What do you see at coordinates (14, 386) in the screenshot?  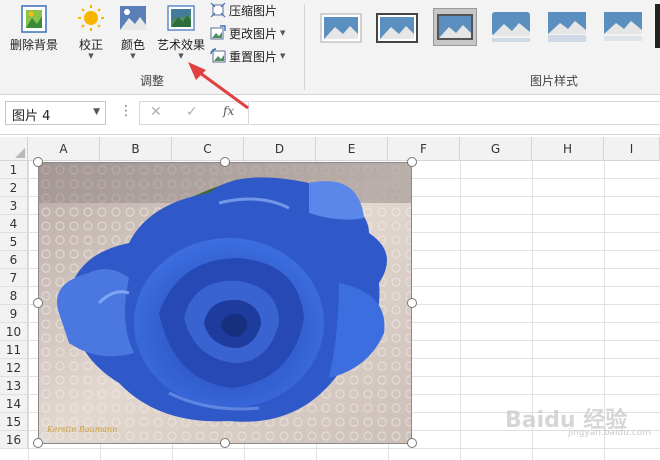 I see `row-header-13: 13` at bounding box center [14, 386].